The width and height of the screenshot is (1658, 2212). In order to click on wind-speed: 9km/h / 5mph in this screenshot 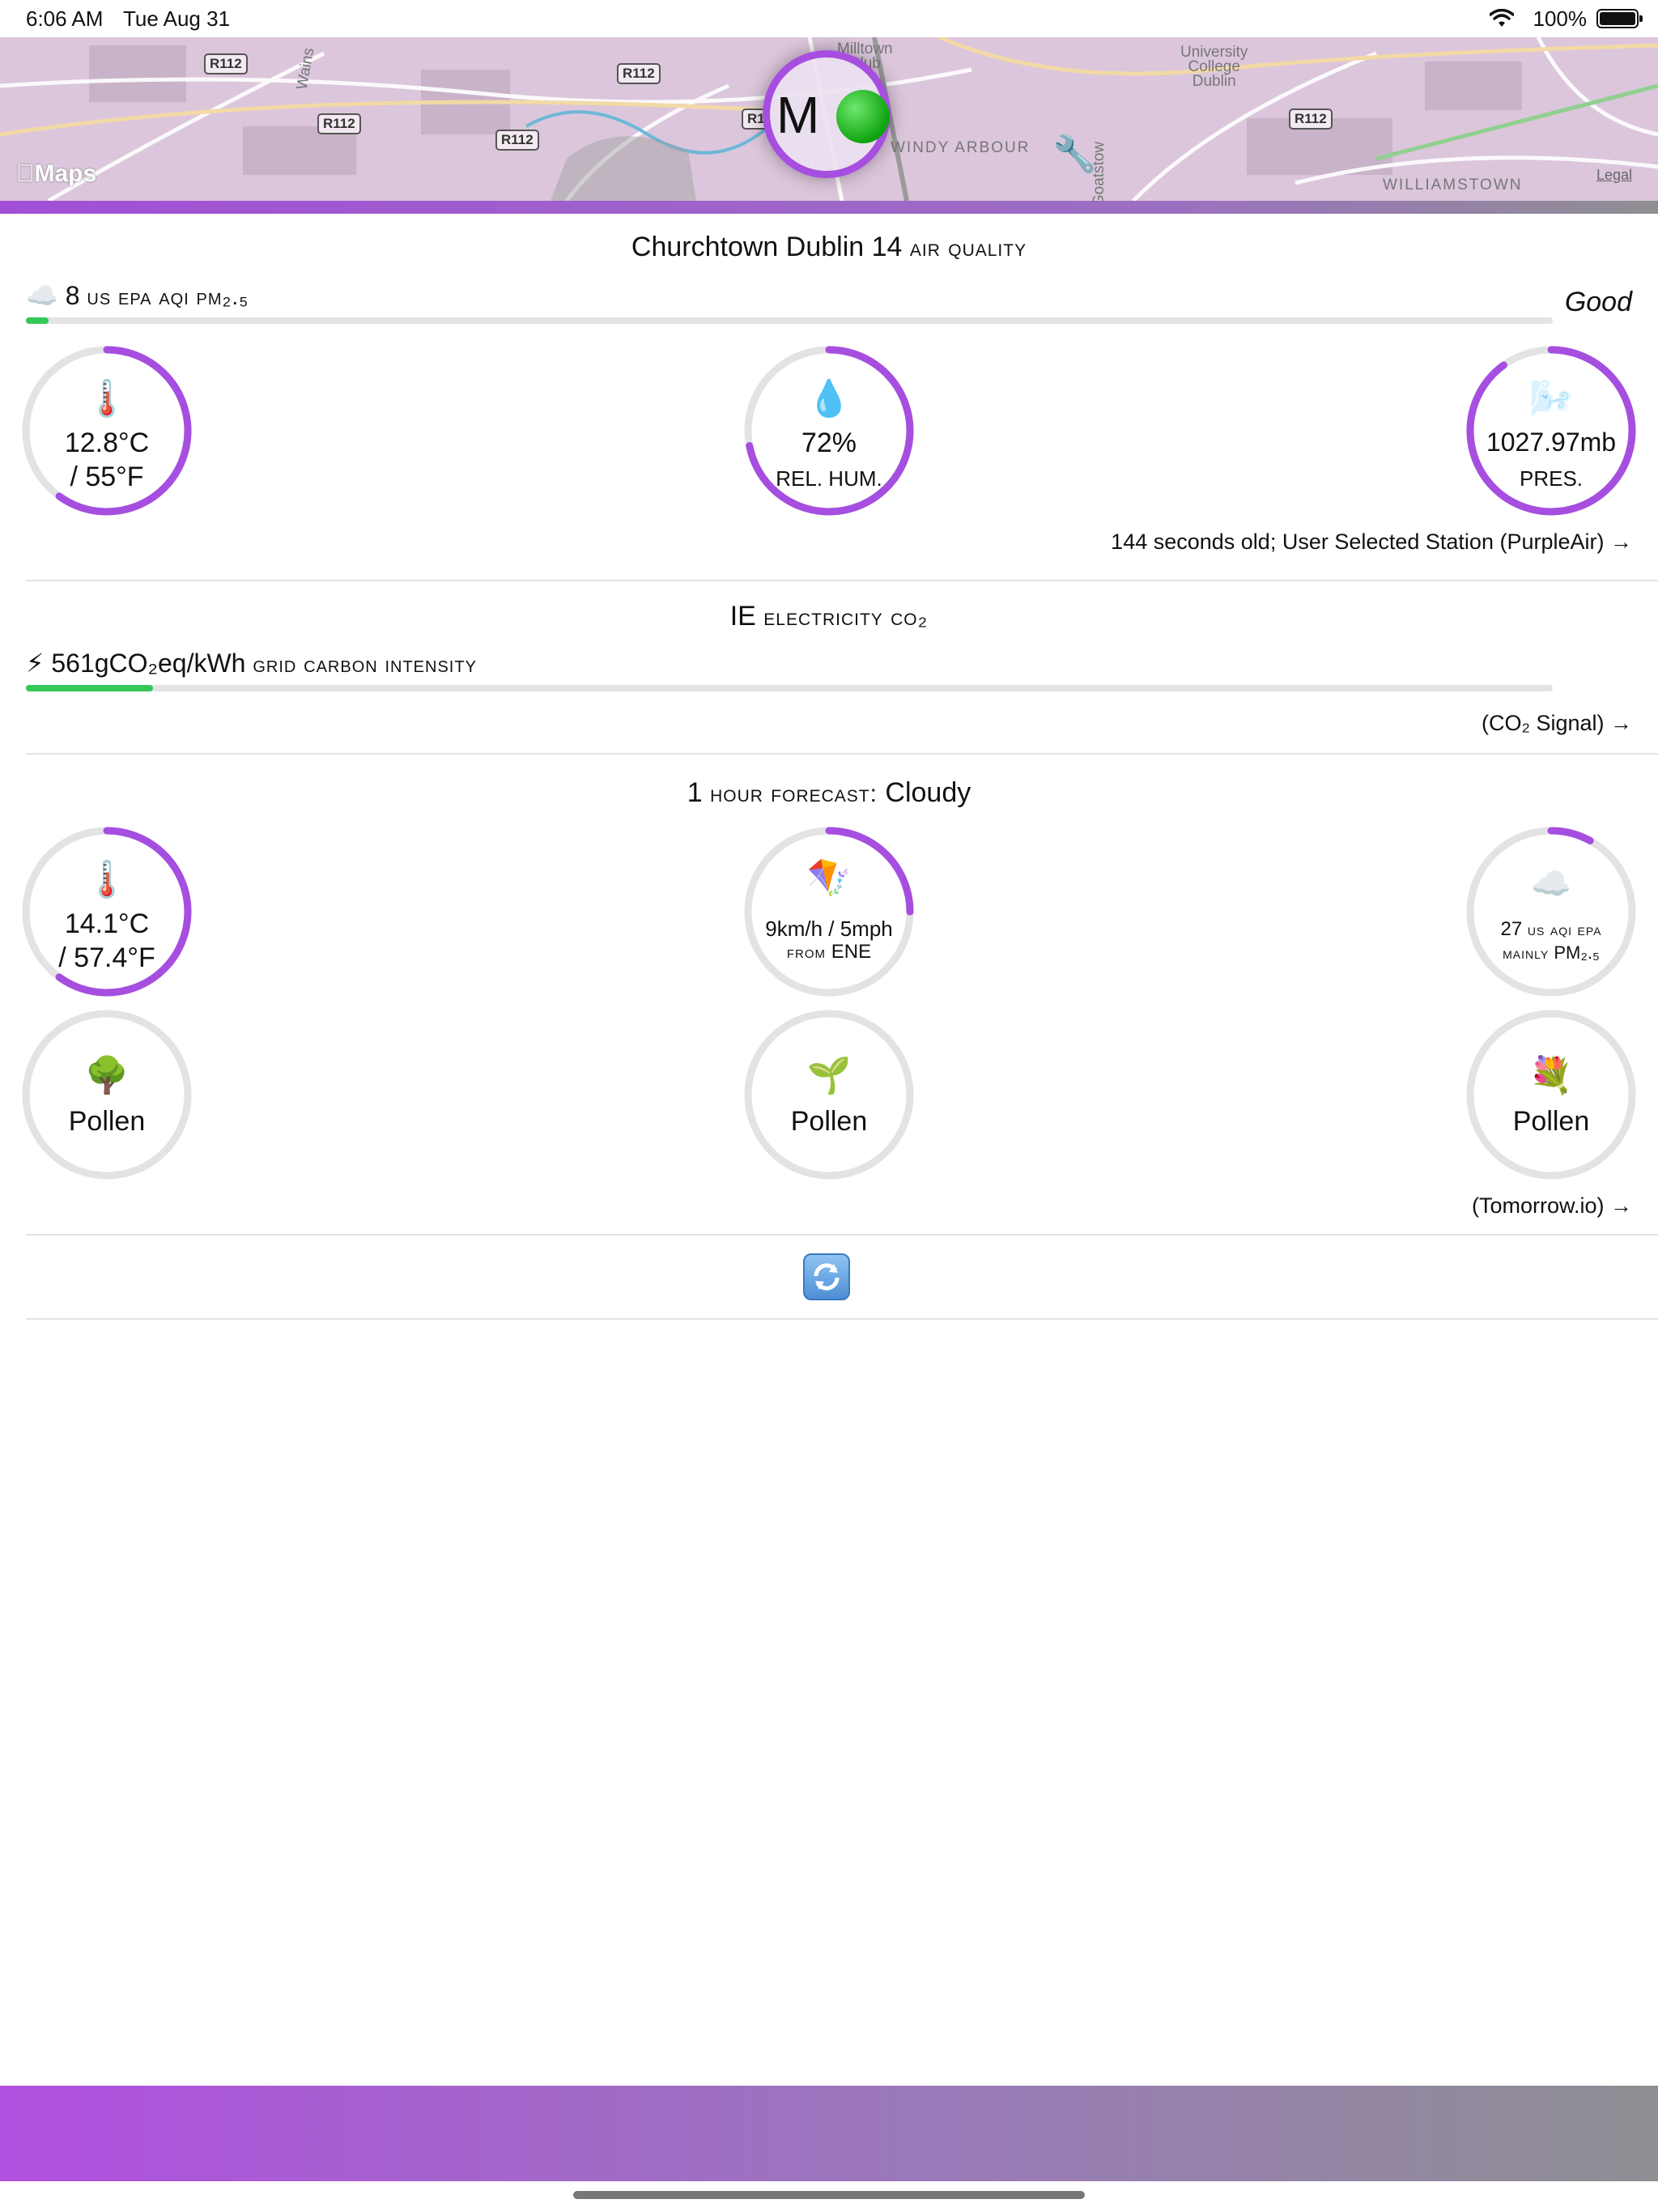, I will do `click(829, 929)`.